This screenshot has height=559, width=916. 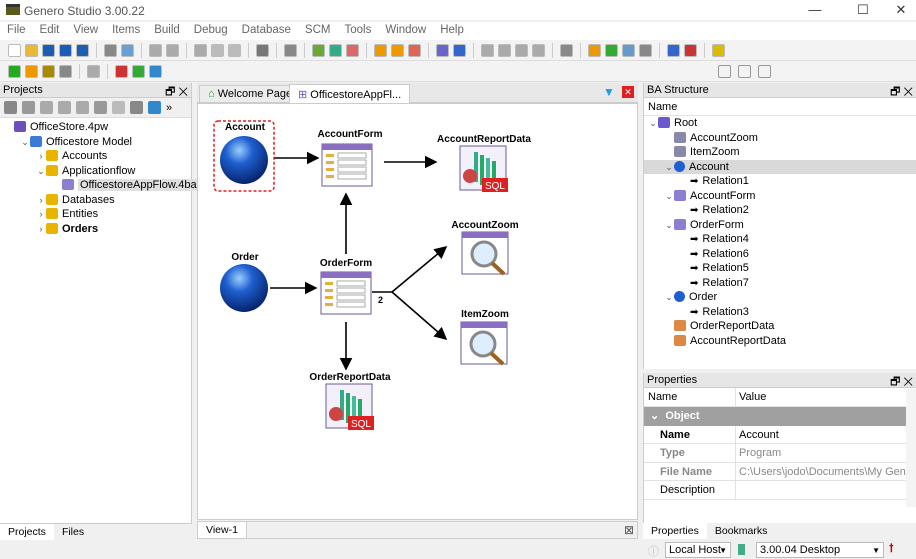 What do you see at coordinates (780, 152) in the screenshot?
I see `ba-tree-item: ItemZoom` at bounding box center [780, 152].